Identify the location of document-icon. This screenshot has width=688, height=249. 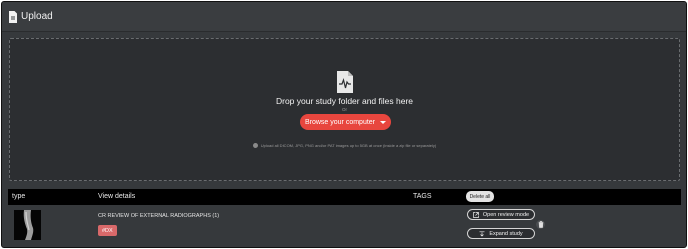
(13, 16).